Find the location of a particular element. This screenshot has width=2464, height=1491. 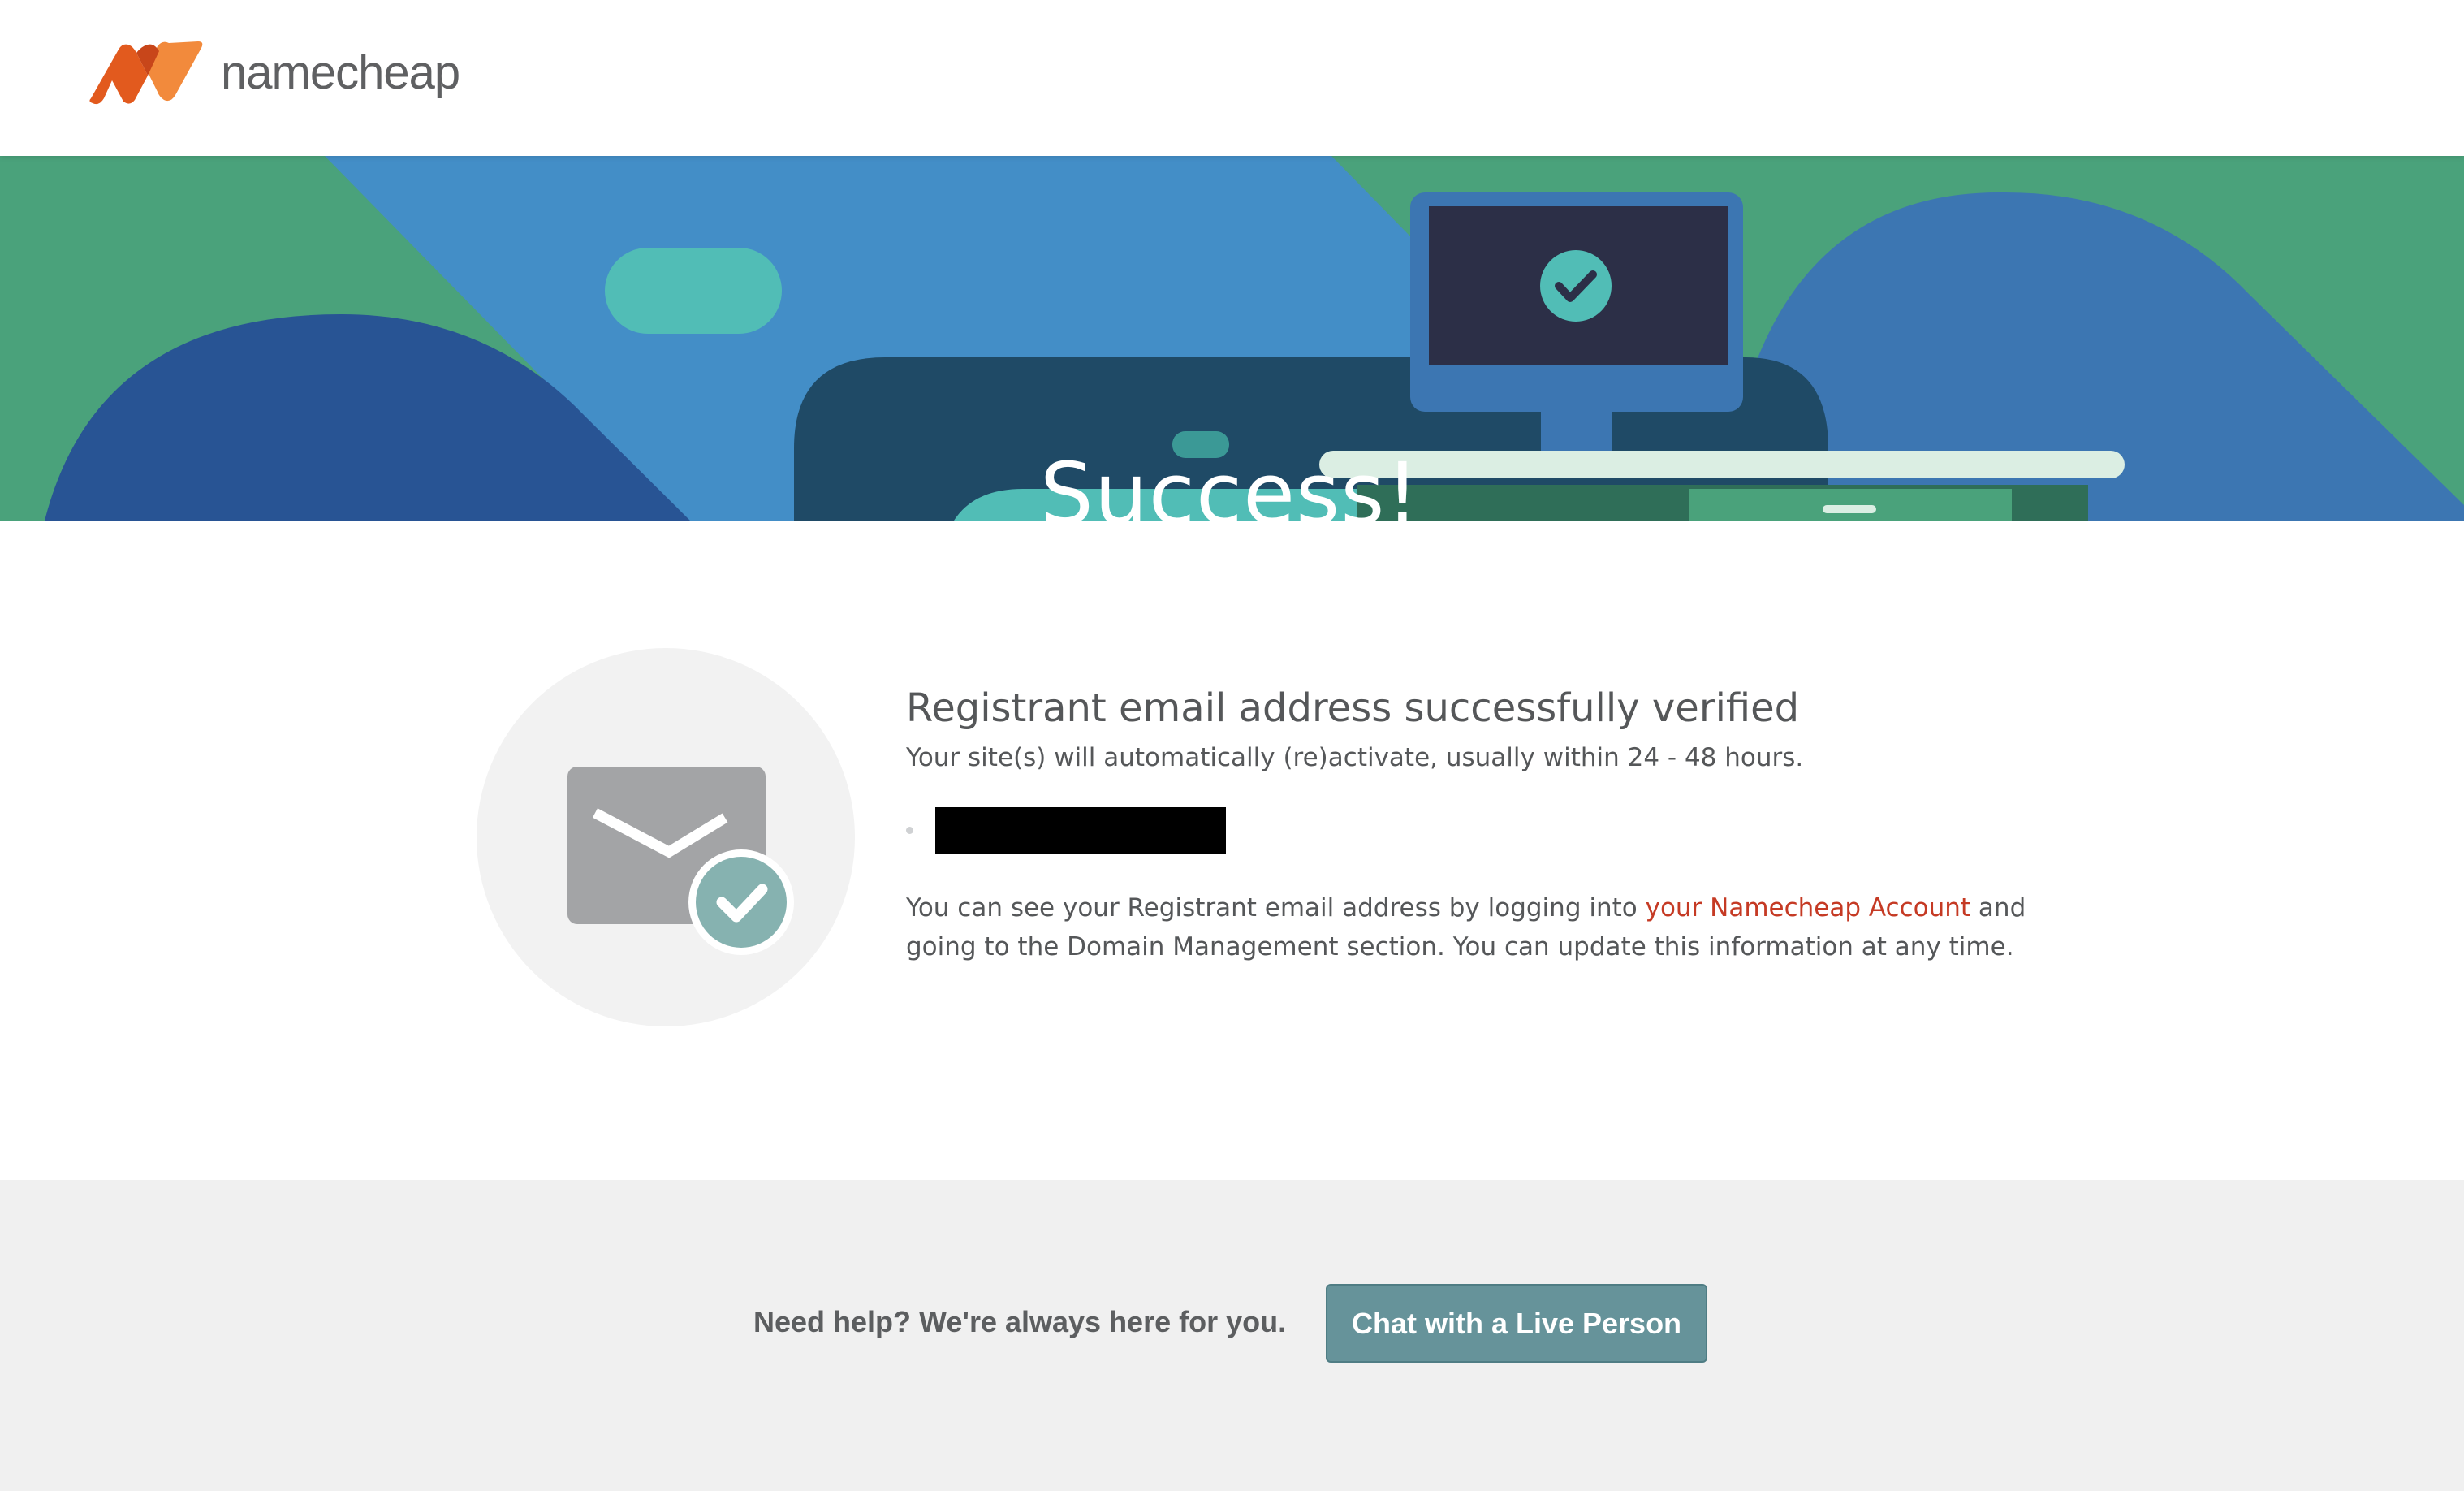

list-item is located at coordinates (1466, 830).